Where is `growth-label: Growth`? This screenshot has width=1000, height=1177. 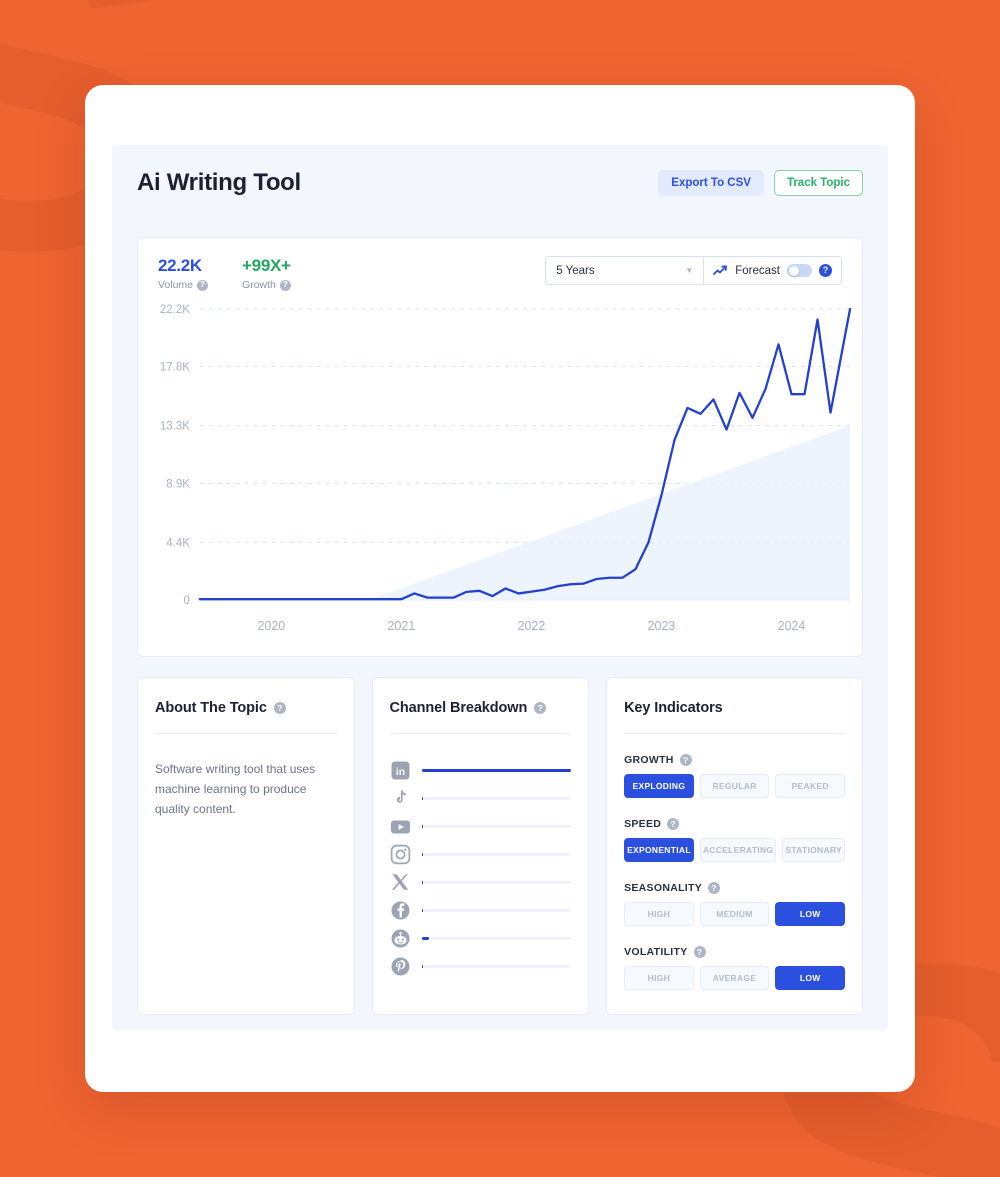 growth-label: Growth is located at coordinates (259, 285).